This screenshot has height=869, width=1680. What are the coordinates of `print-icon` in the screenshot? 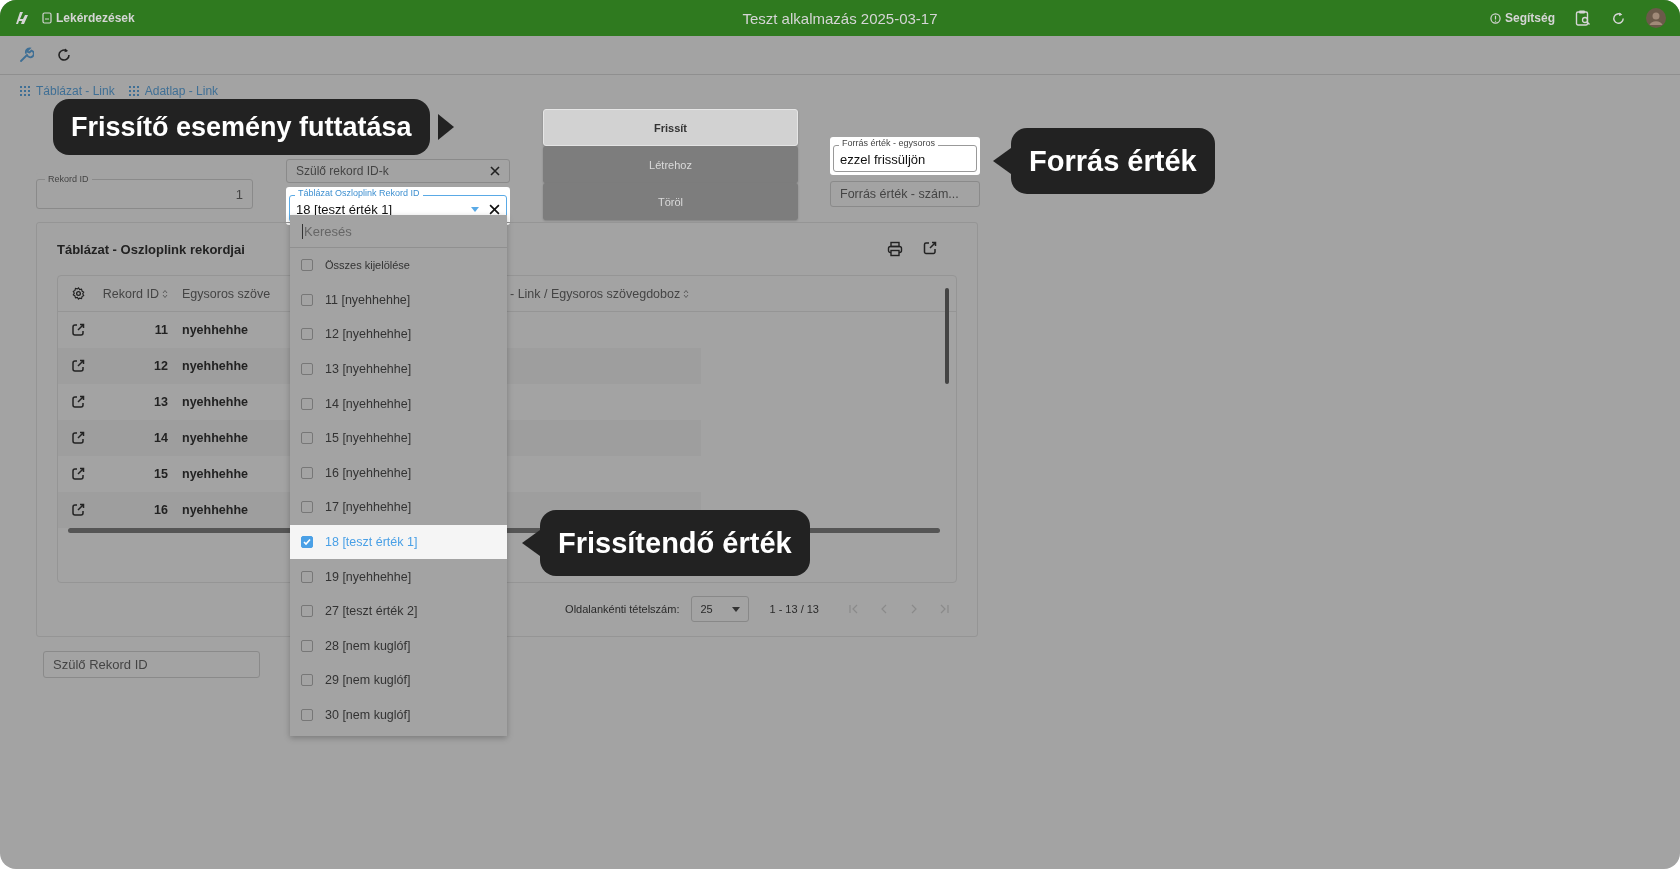 It's located at (895, 249).